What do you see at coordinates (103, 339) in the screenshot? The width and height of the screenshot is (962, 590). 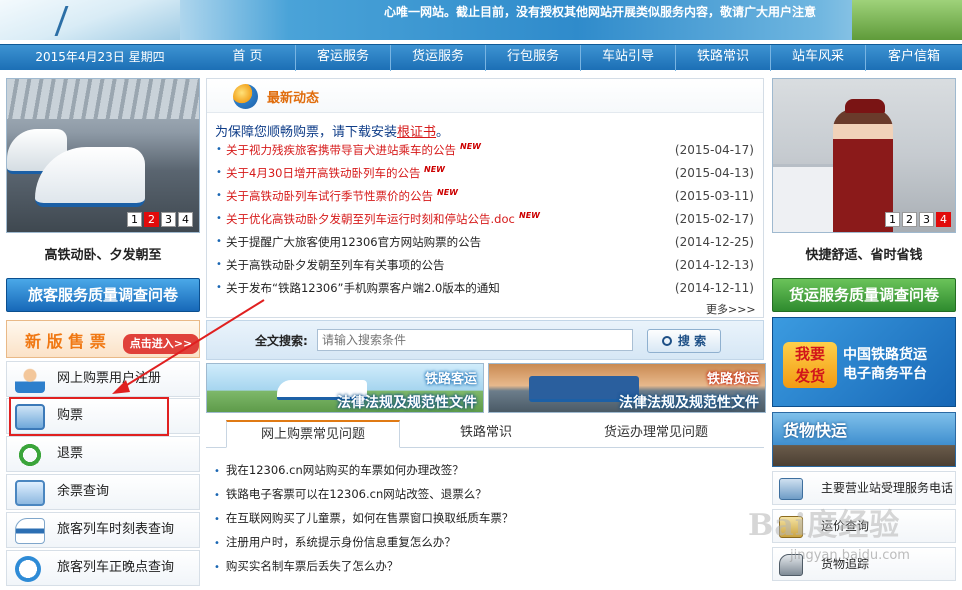 I see `new-ticketing-banner: 新 版 售 票 点击进入>>` at bounding box center [103, 339].